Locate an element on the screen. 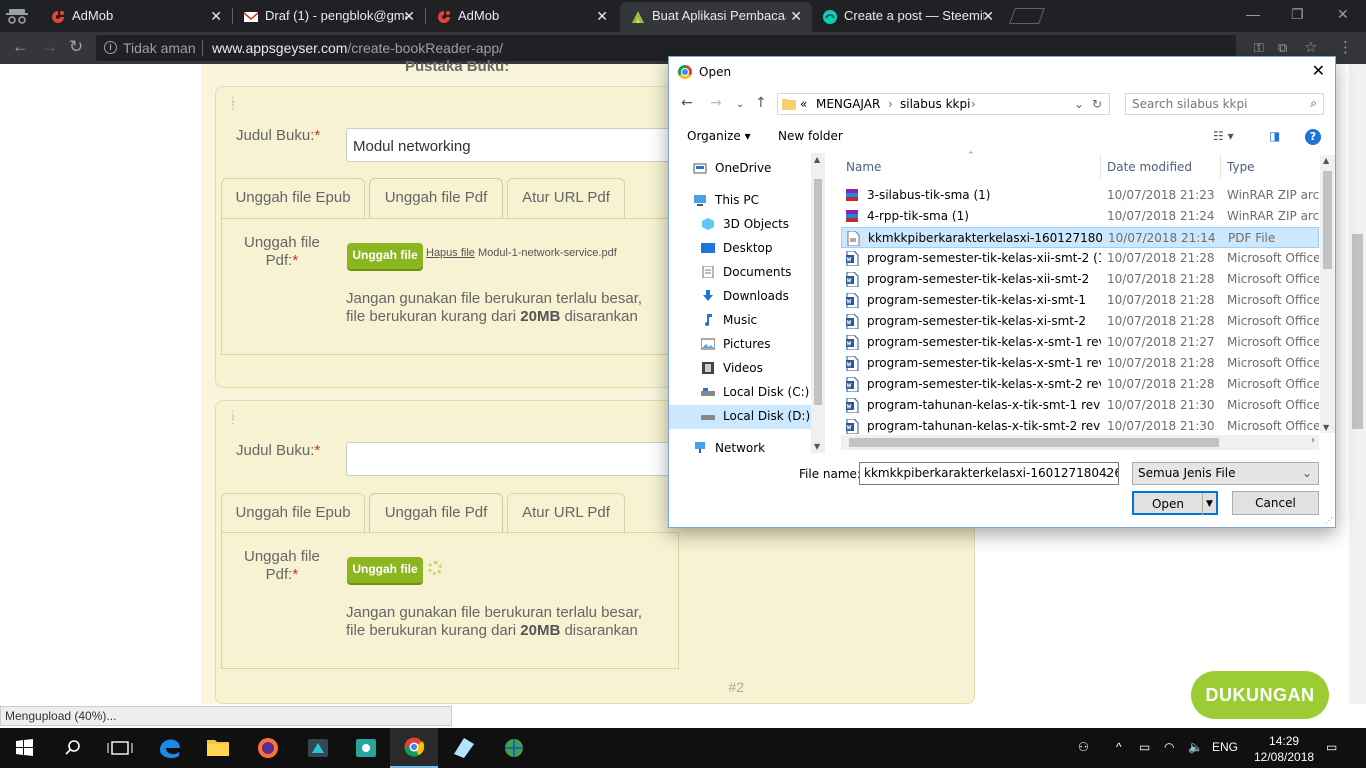 The image size is (1366, 768). volume-icon: 🔈 is located at coordinates (1195, 747).